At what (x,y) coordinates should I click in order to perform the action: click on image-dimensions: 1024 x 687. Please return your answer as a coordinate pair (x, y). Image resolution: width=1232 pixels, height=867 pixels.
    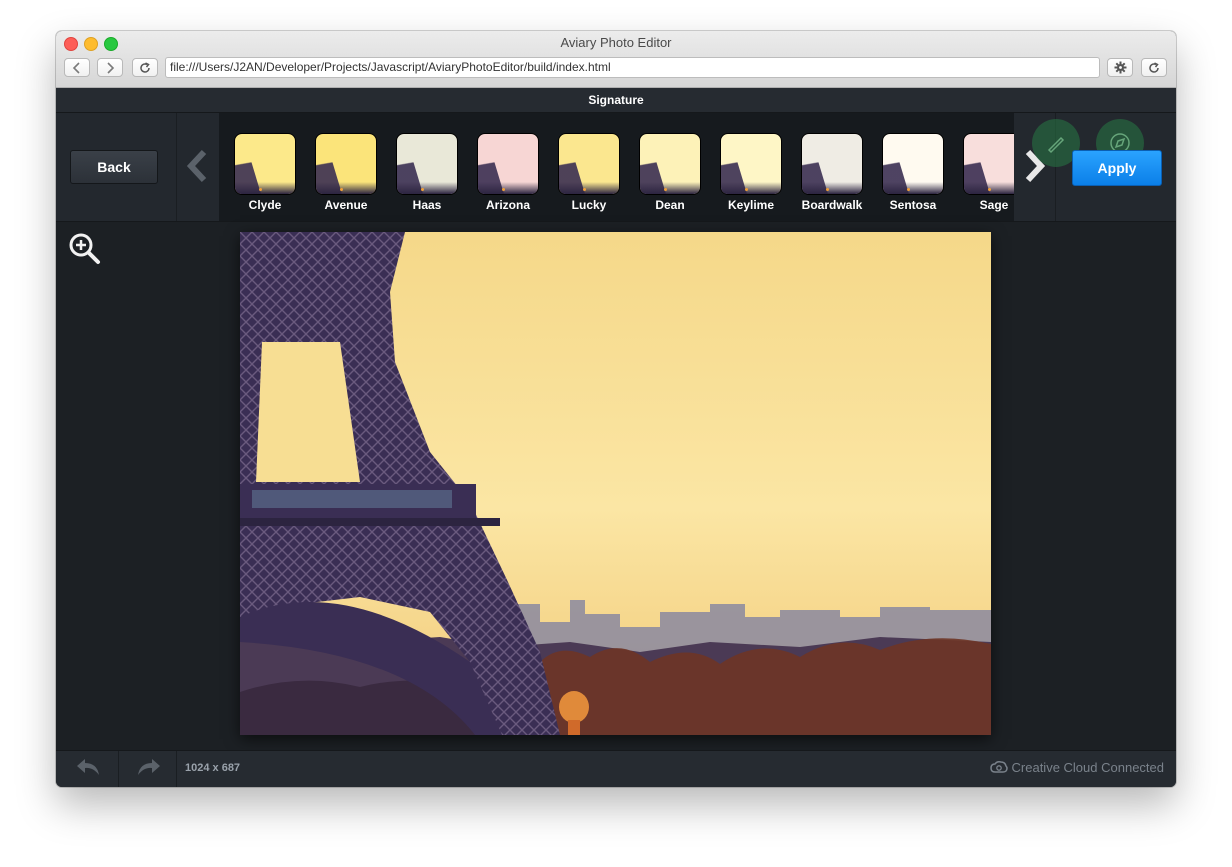
    Looking at the image, I should click on (213, 768).